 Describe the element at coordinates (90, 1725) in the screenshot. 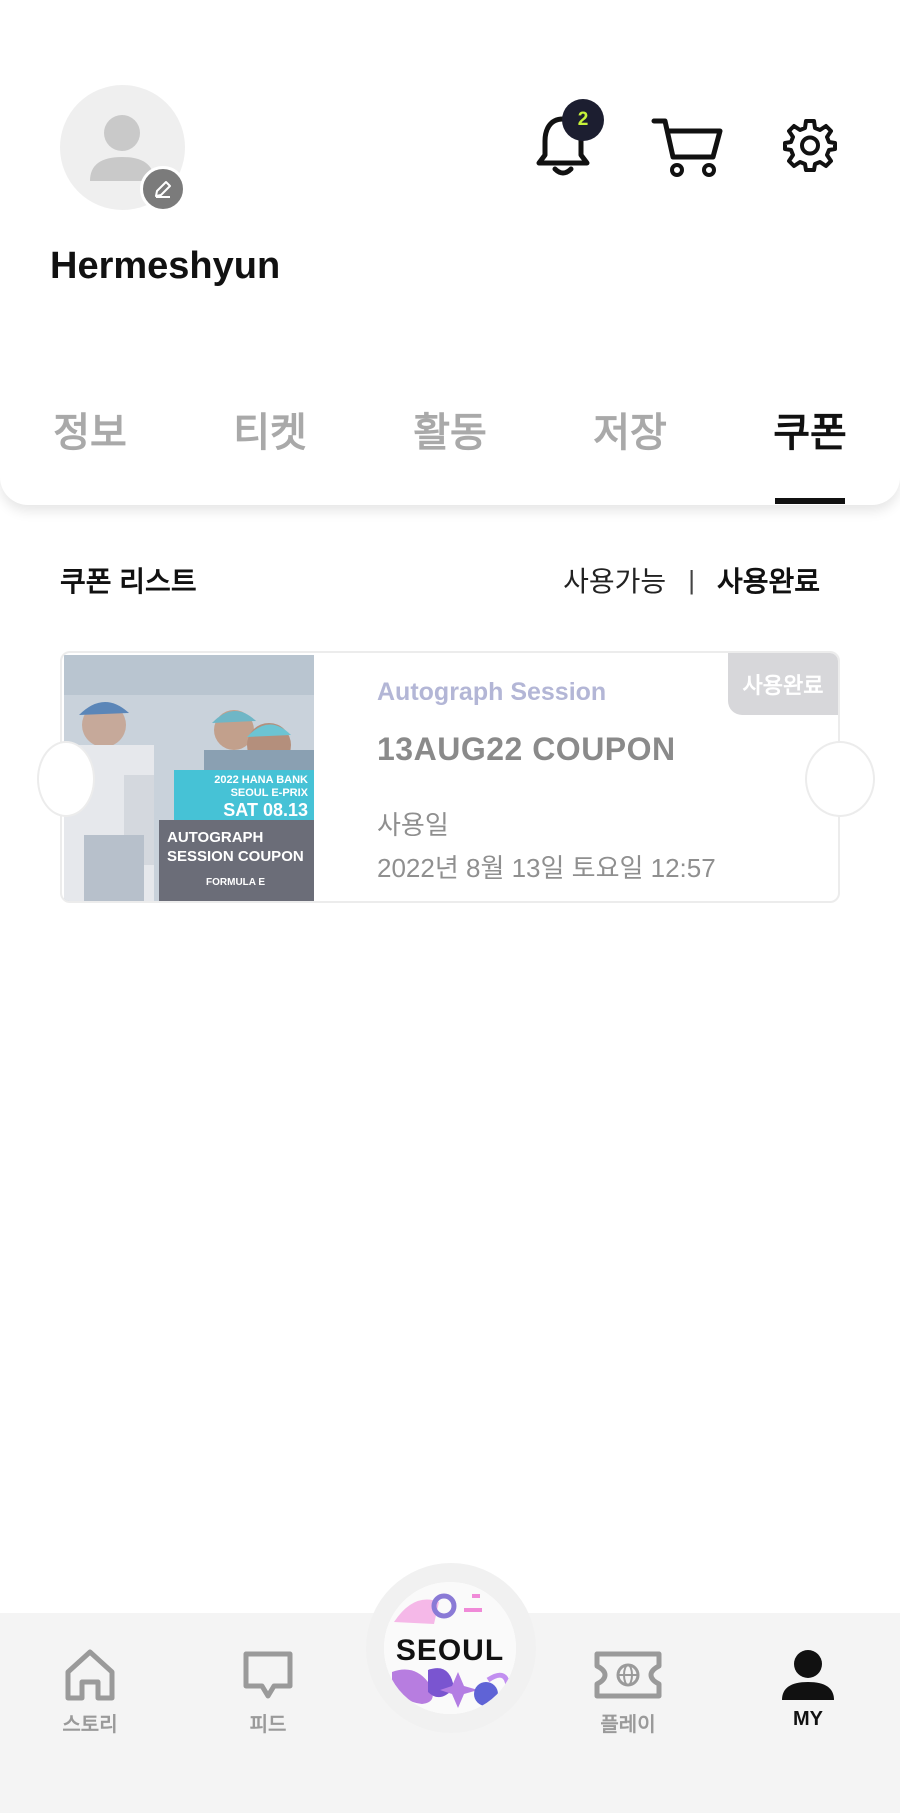

I see `nav-story-label: 스토리` at that location.